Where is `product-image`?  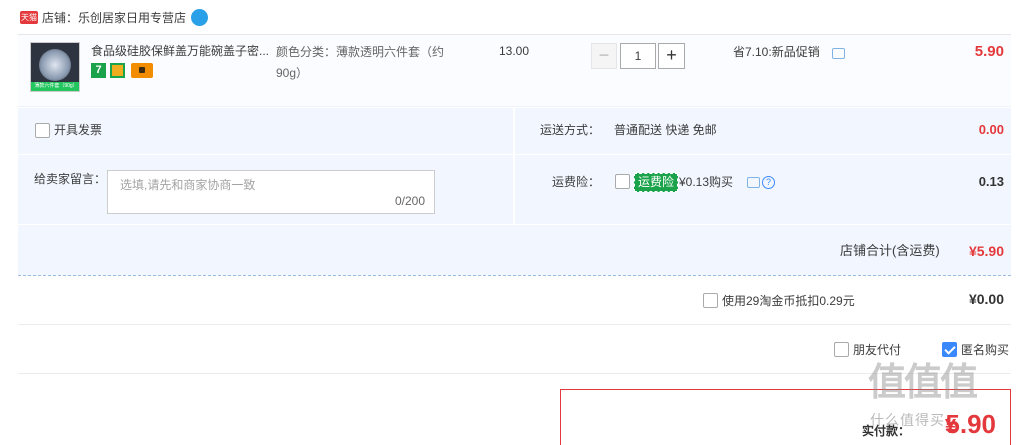
product-image is located at coordinates (55, 65).